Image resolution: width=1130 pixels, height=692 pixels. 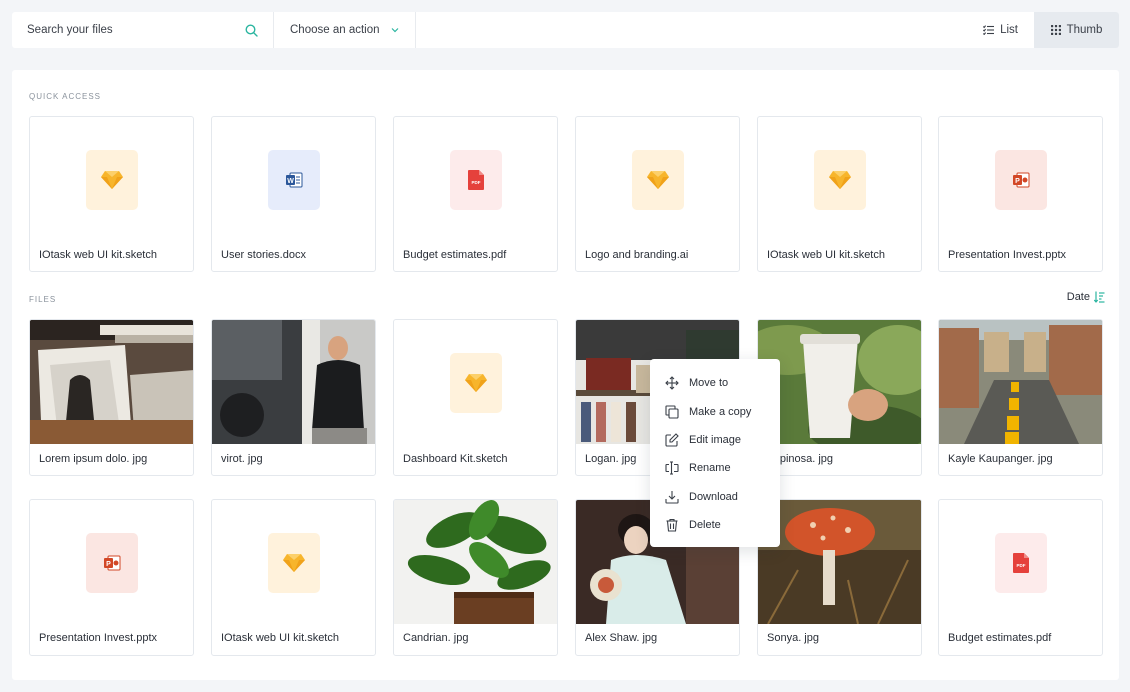 I want to click on file-card: Sonya. jpg, so click(x=839, y=577).